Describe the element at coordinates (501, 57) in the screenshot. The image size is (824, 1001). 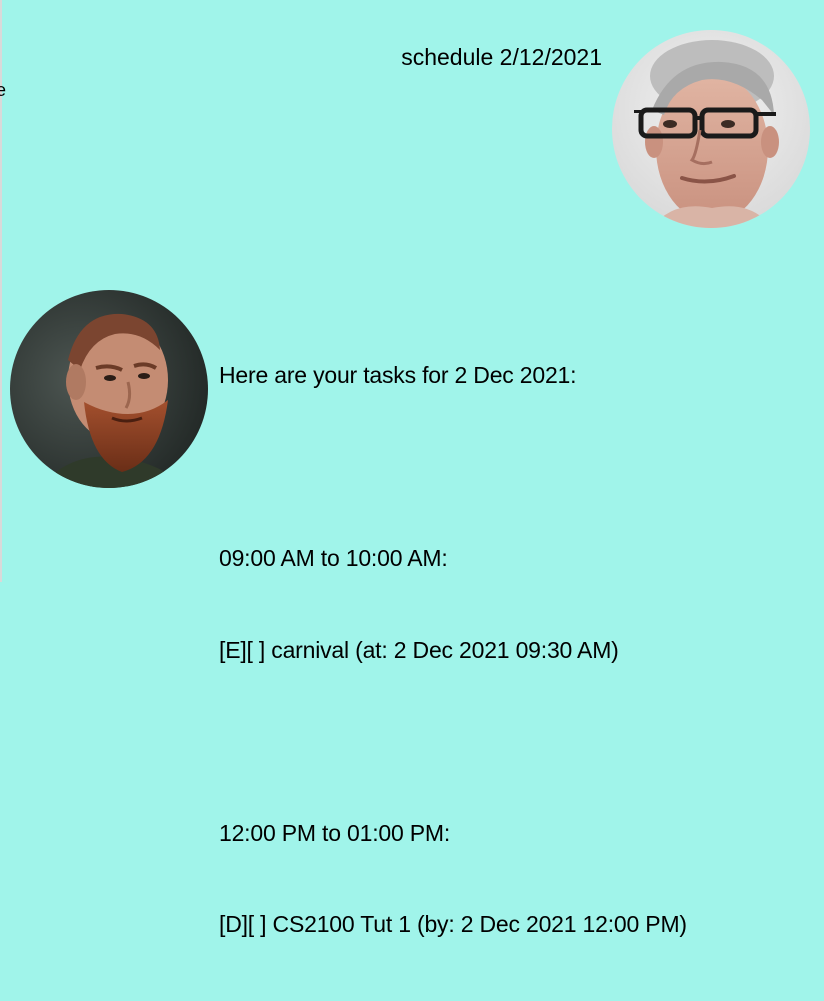
I see `user-message-text: schedule 2/12/2021` at that location.